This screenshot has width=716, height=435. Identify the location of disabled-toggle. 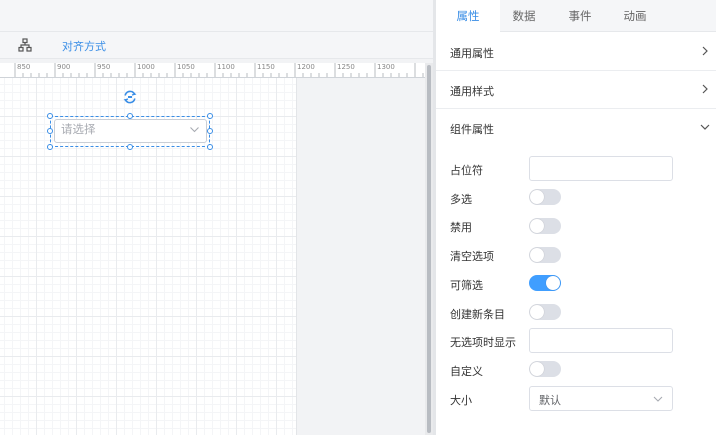
(545, 226).